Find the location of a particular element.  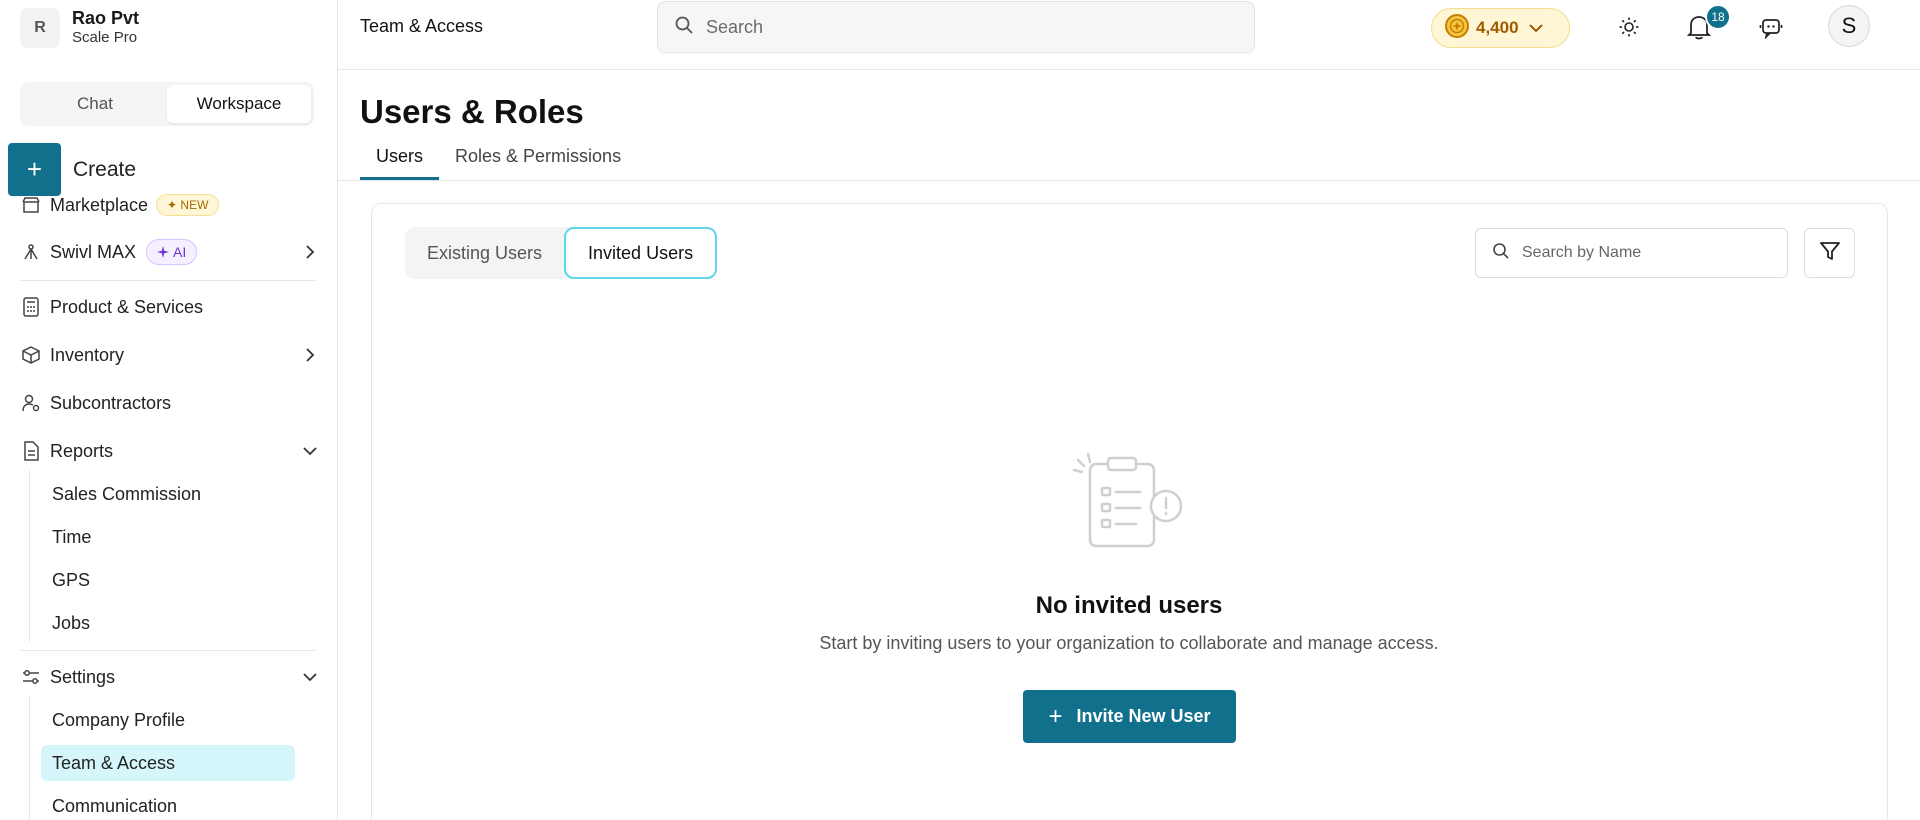

credits-value: 4,400 is located at coordinates (1497, 27).